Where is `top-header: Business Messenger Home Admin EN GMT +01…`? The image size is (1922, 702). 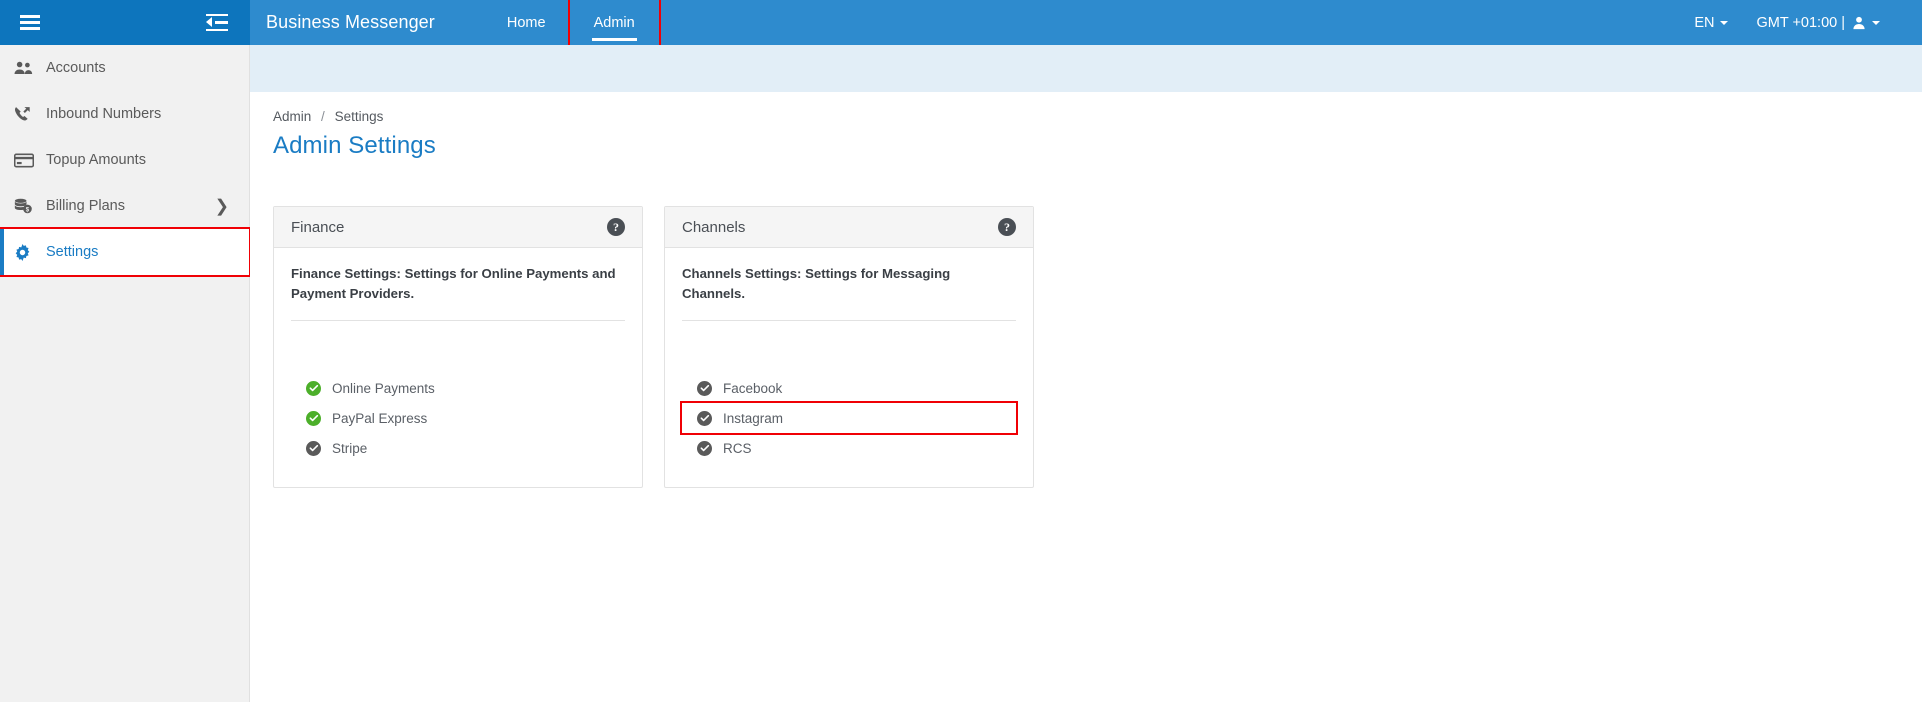
top-header: Business Messenger Home Admin EN GMT +01… is located at coordinates (961, 23).